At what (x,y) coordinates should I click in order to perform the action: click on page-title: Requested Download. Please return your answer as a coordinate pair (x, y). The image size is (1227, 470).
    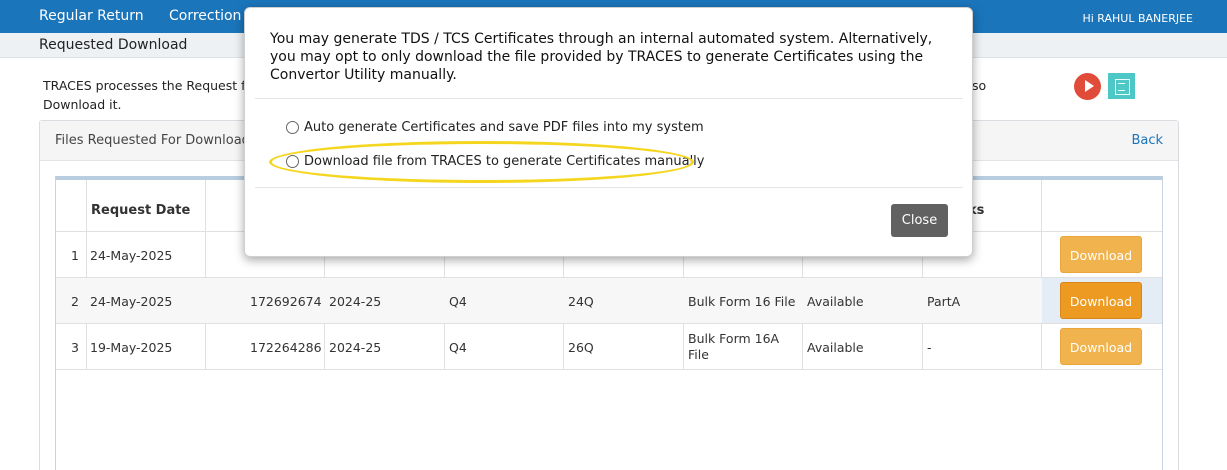
    Looking at the image, I should click on (113, 45).